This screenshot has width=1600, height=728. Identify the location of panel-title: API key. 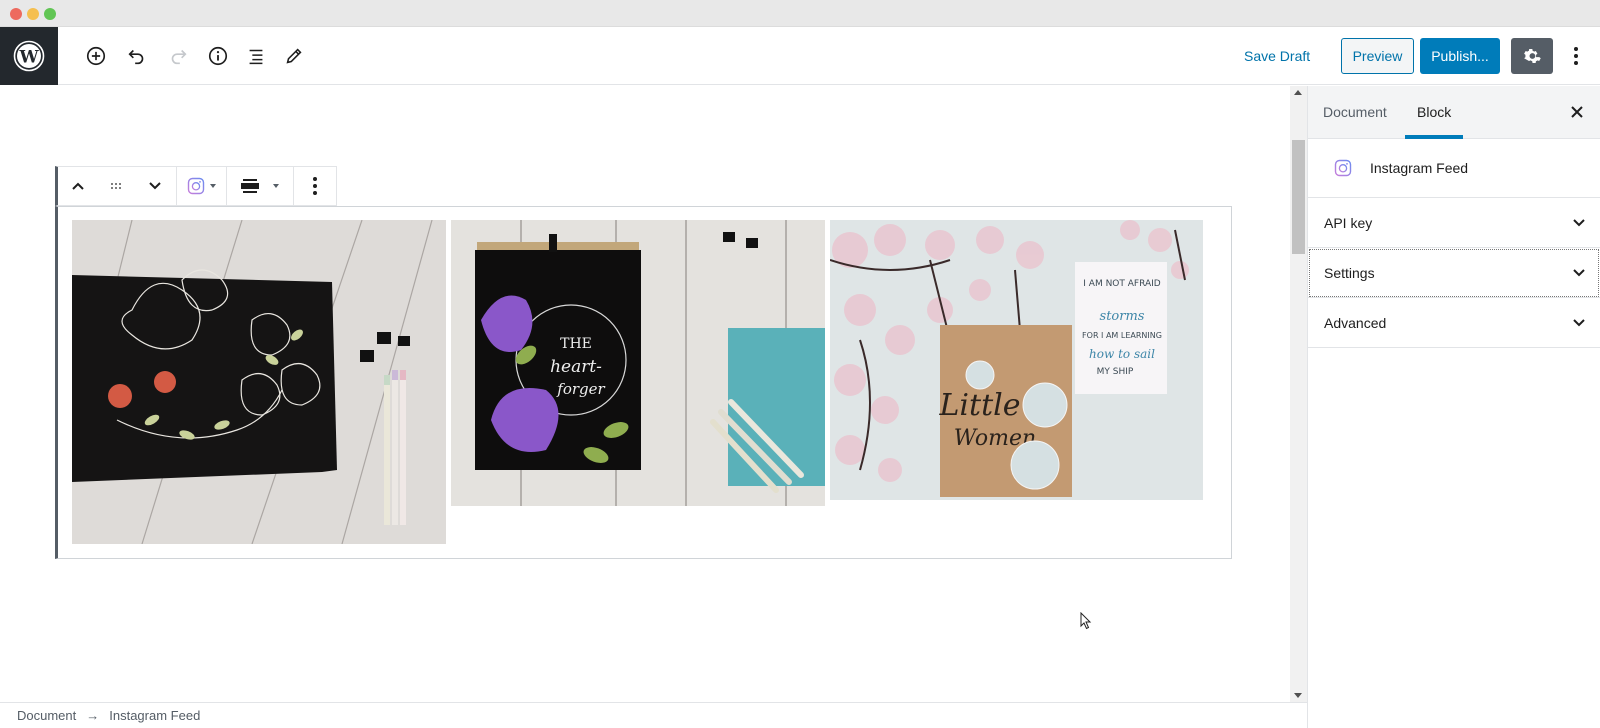
(1348, 222).